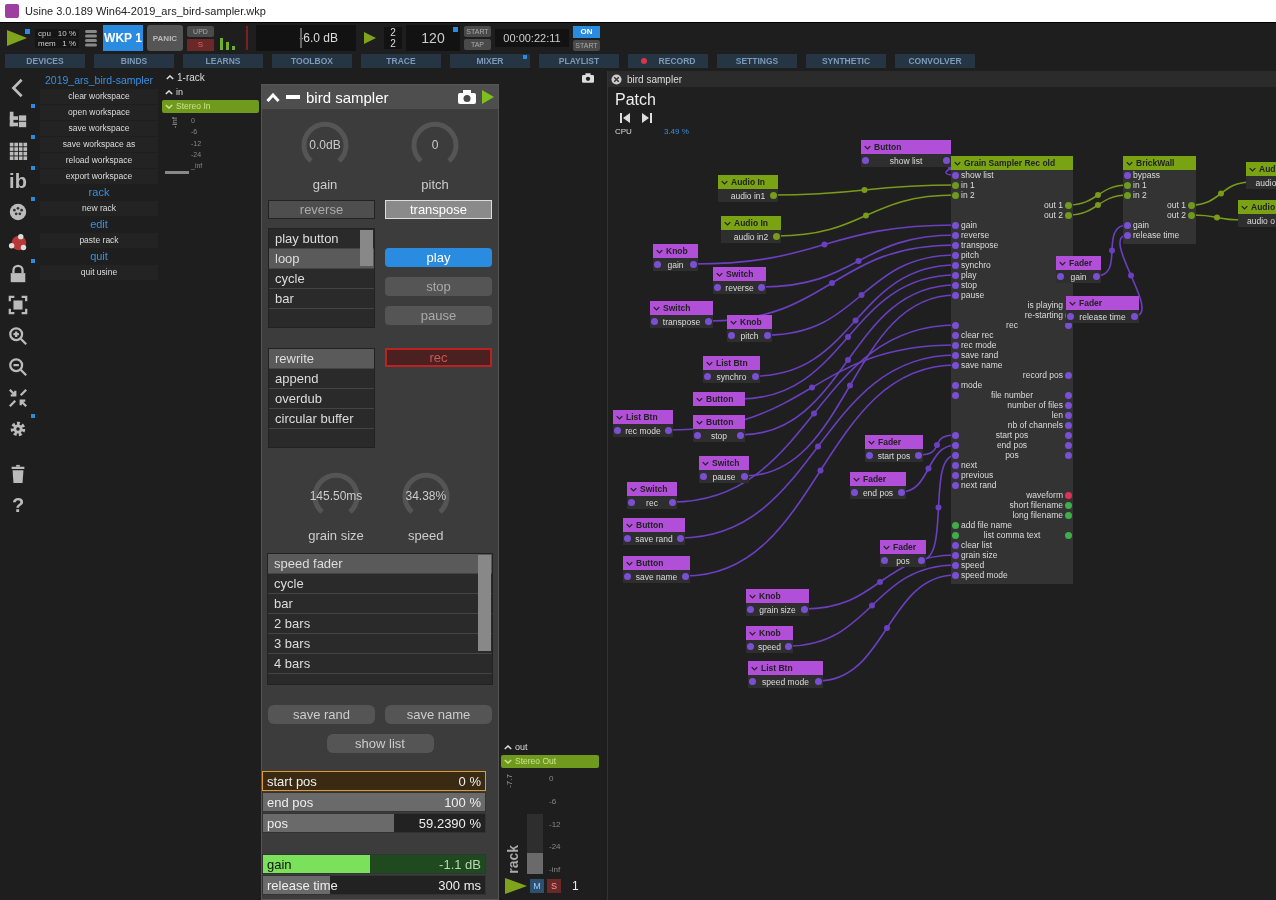 This screenshot has width=1276, height=900. Describe the element at coordinates (1078, 269) in the screenshot. I see `patch-node: Fader gain` at that location.